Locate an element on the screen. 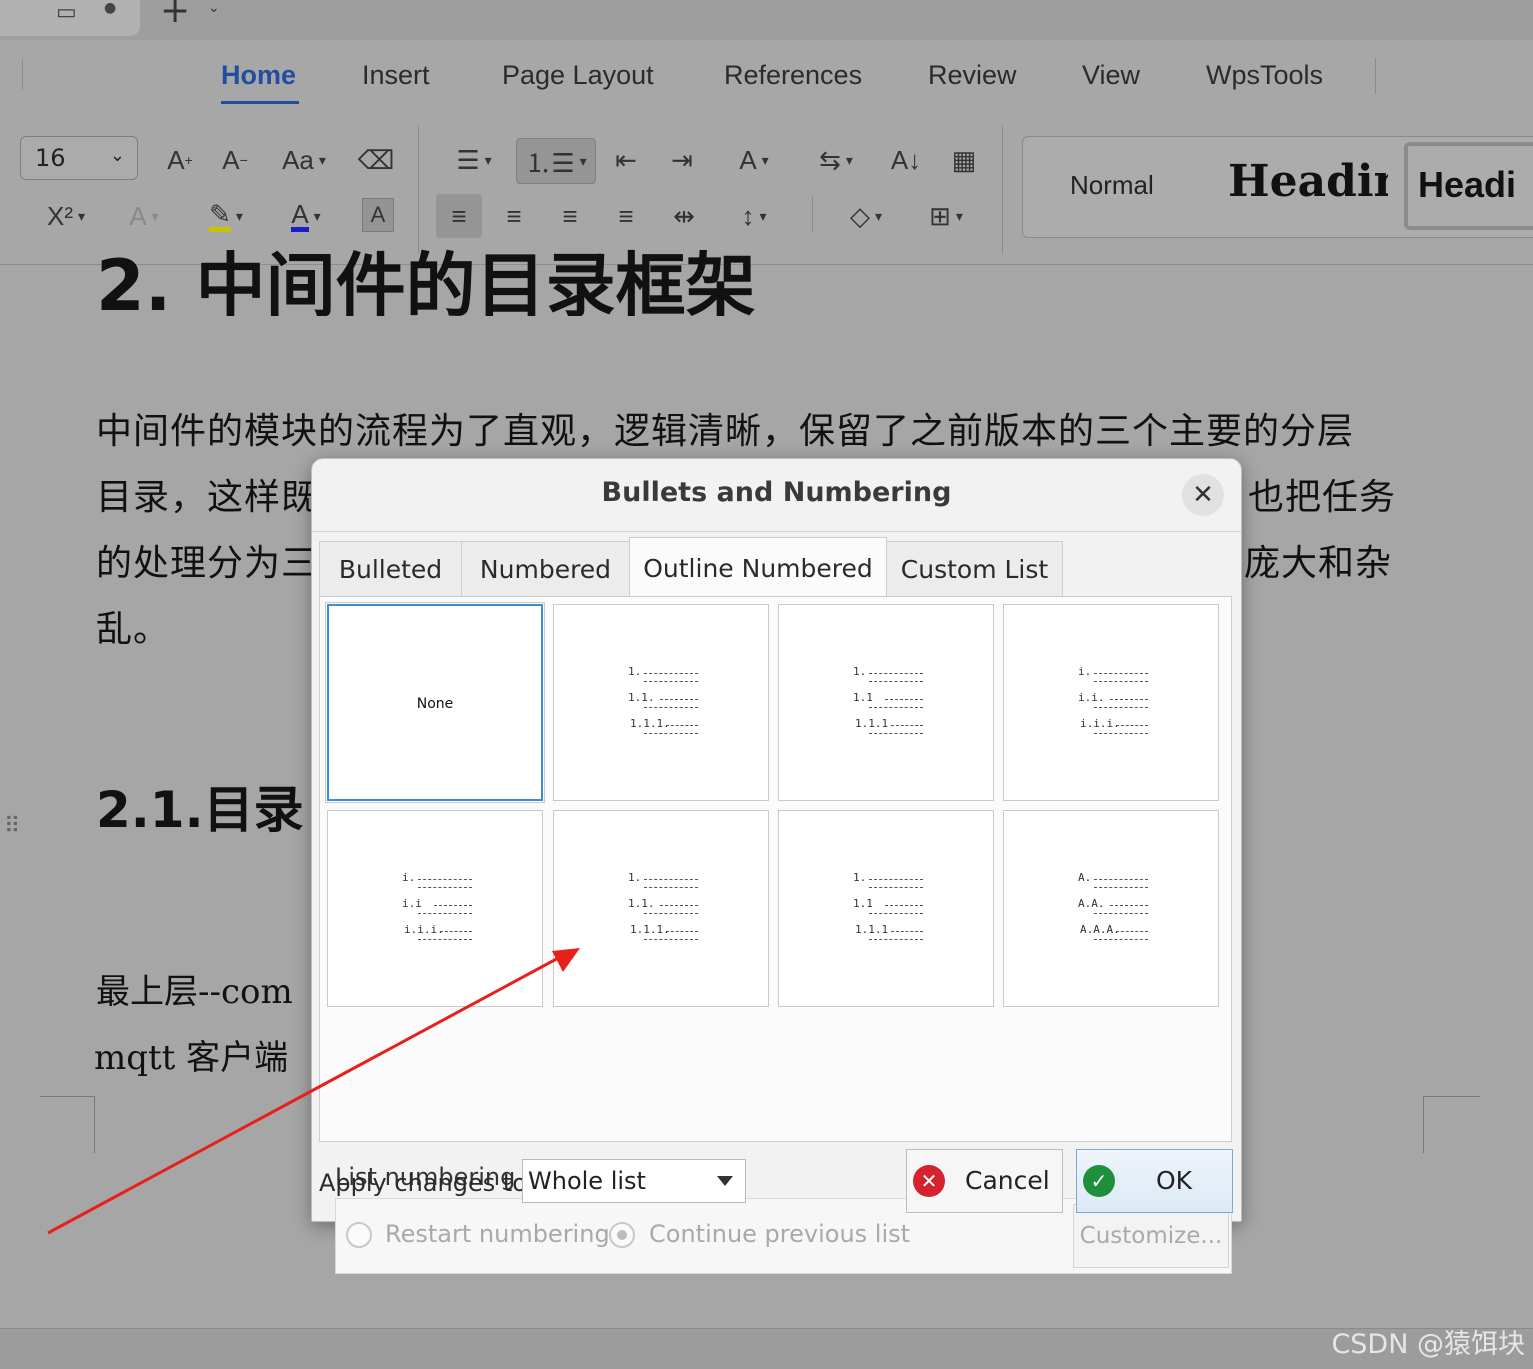 The width and height of the screenshot is (1533, 1369). document-heading-2: 2. 中间件的目录框架 is located at coordinates (426, 273).